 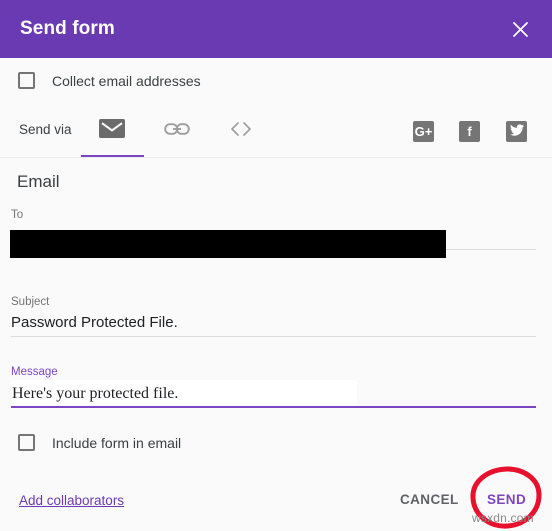 I want to click on include-form-in-email-checkbox-row: Include form in email, so click(x=99, y=442).